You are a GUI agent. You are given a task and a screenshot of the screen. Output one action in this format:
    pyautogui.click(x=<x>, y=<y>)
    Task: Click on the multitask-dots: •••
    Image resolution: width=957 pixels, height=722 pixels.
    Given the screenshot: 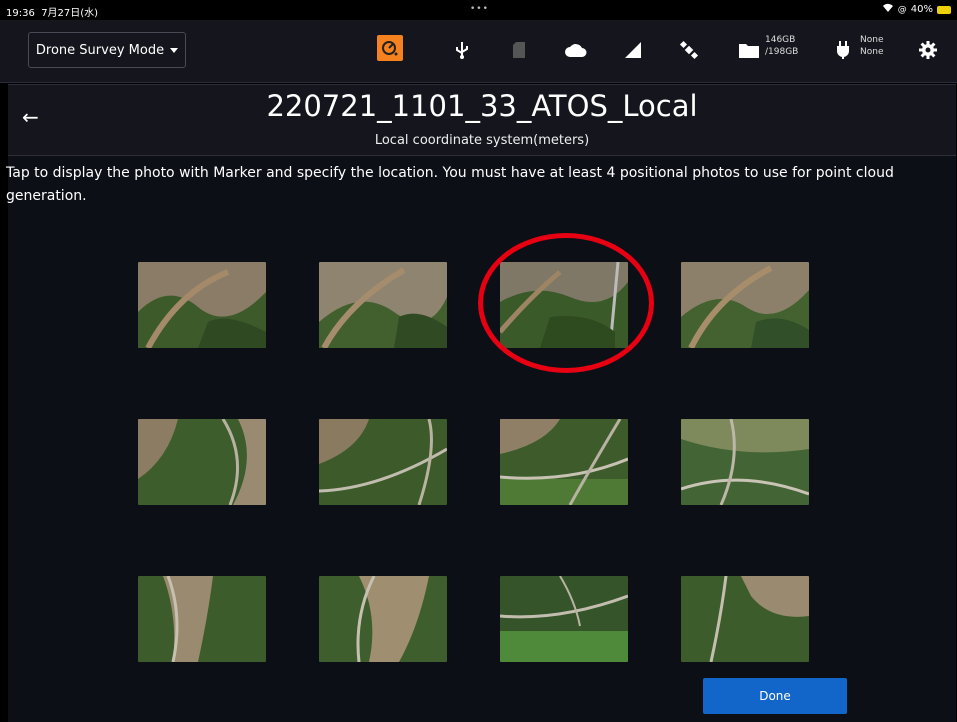 What is the action you would take?
    pyautogui.click(x=479, y=9)
    